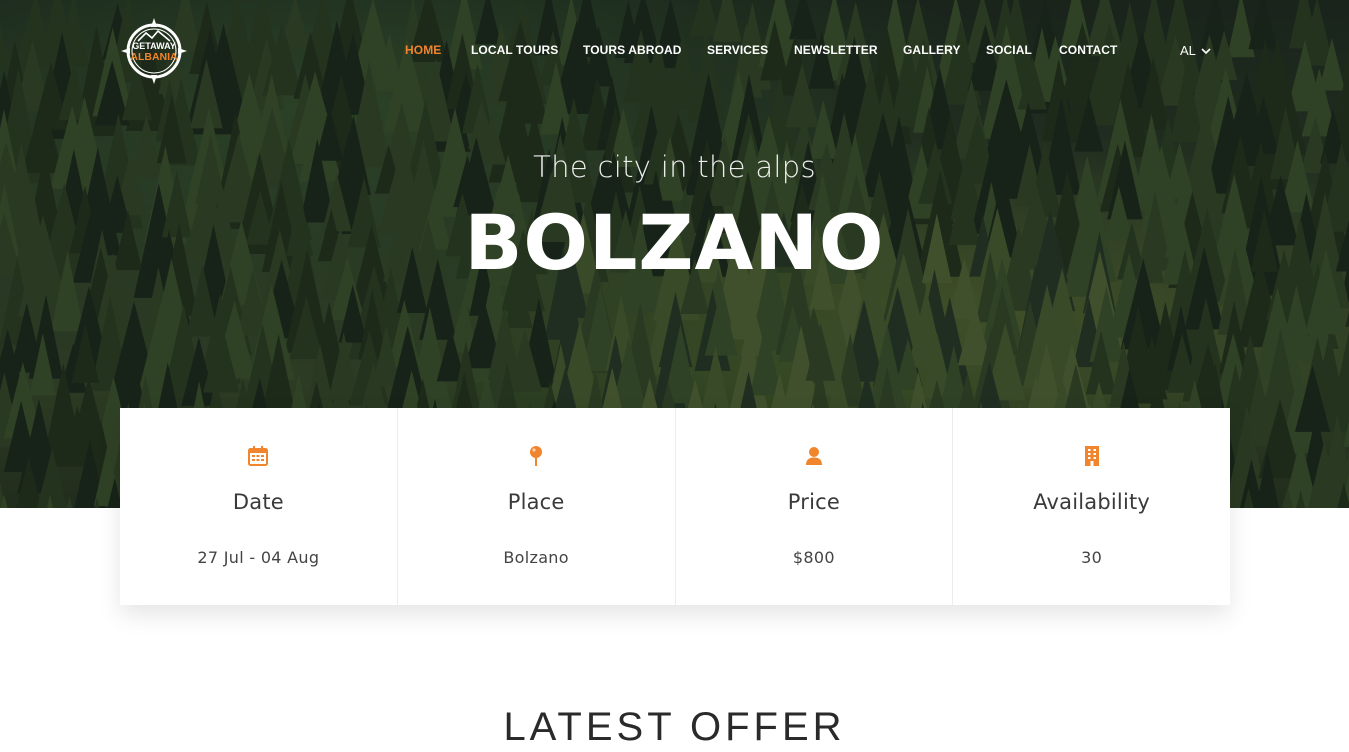 The image size is (1349, 752). What do you see at coordinates (536, 502) in the screenshot?
I see `info-place-label: Place` at bounding box center [536, 502].